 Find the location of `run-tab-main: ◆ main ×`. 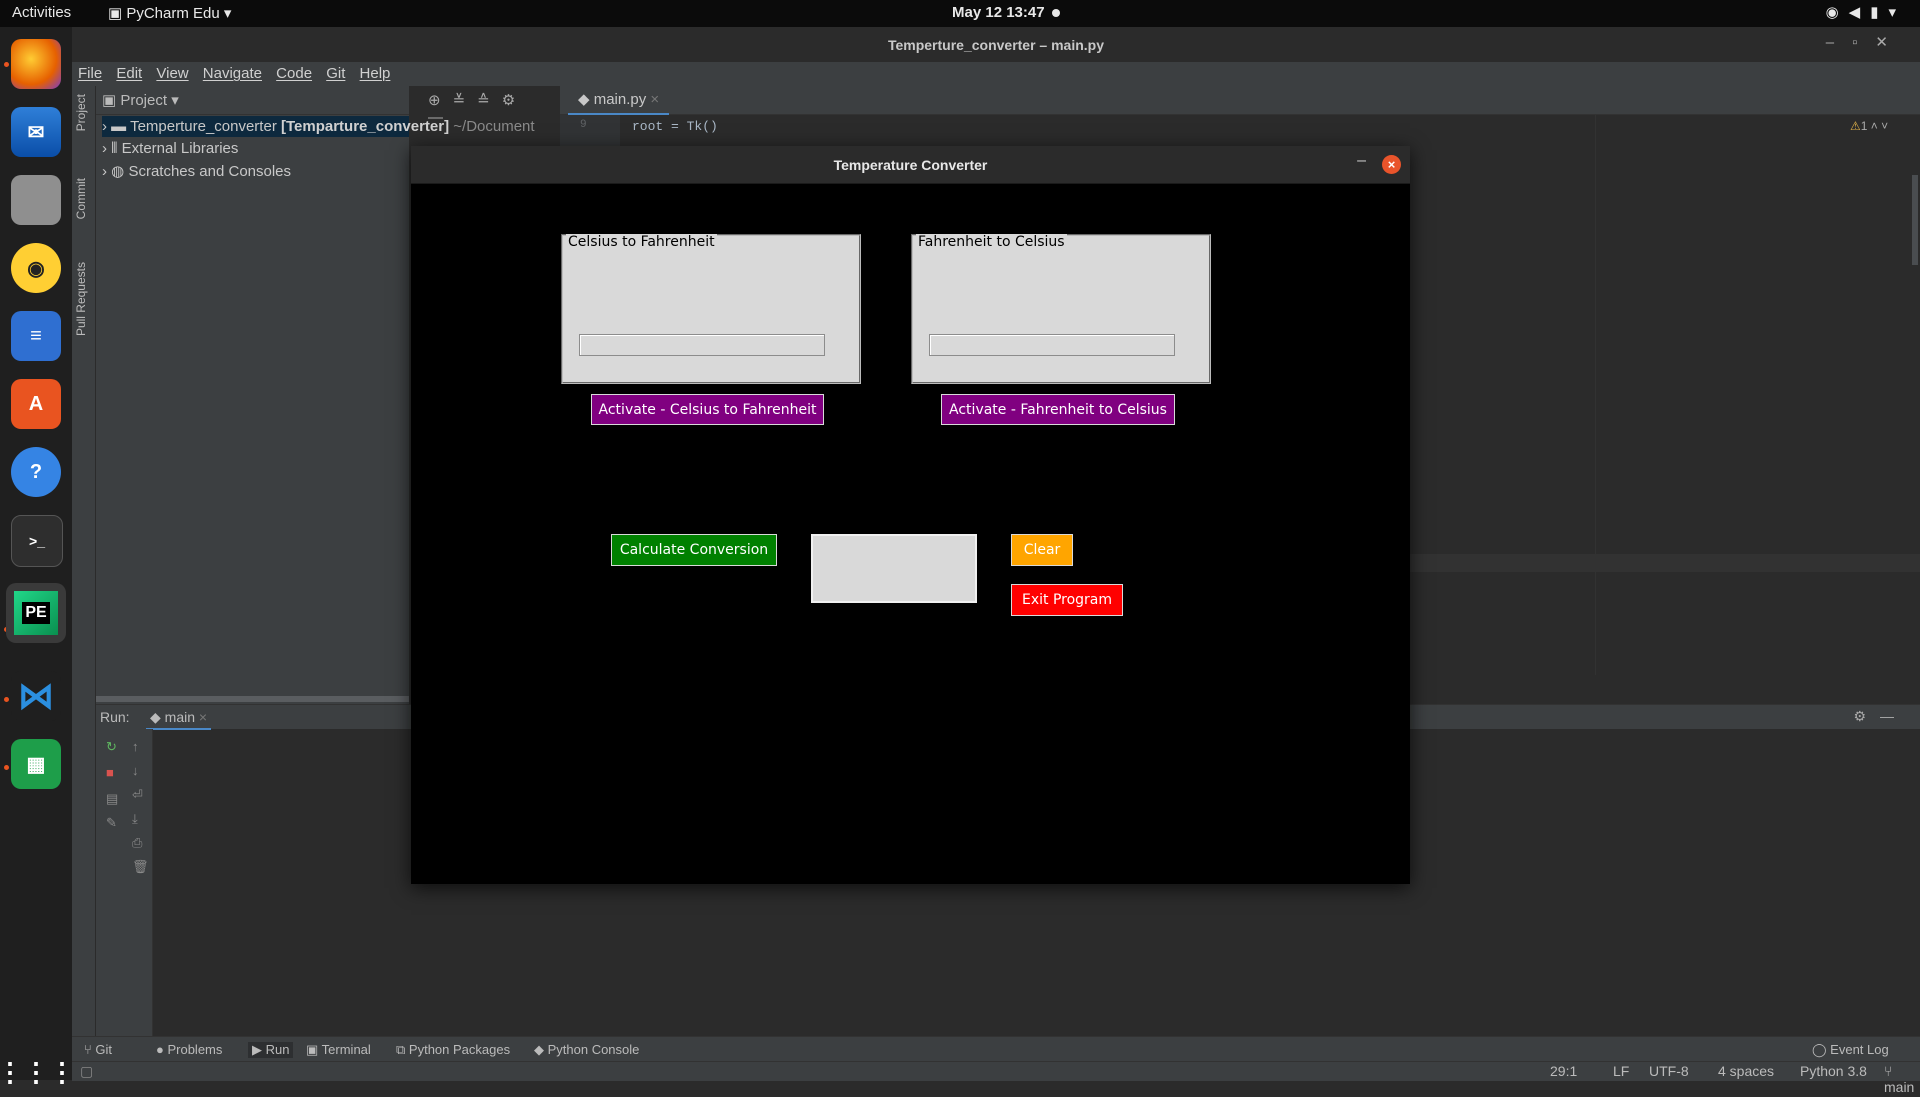

run-tab-main: ◆ main × is located at coordinates (179, 718).